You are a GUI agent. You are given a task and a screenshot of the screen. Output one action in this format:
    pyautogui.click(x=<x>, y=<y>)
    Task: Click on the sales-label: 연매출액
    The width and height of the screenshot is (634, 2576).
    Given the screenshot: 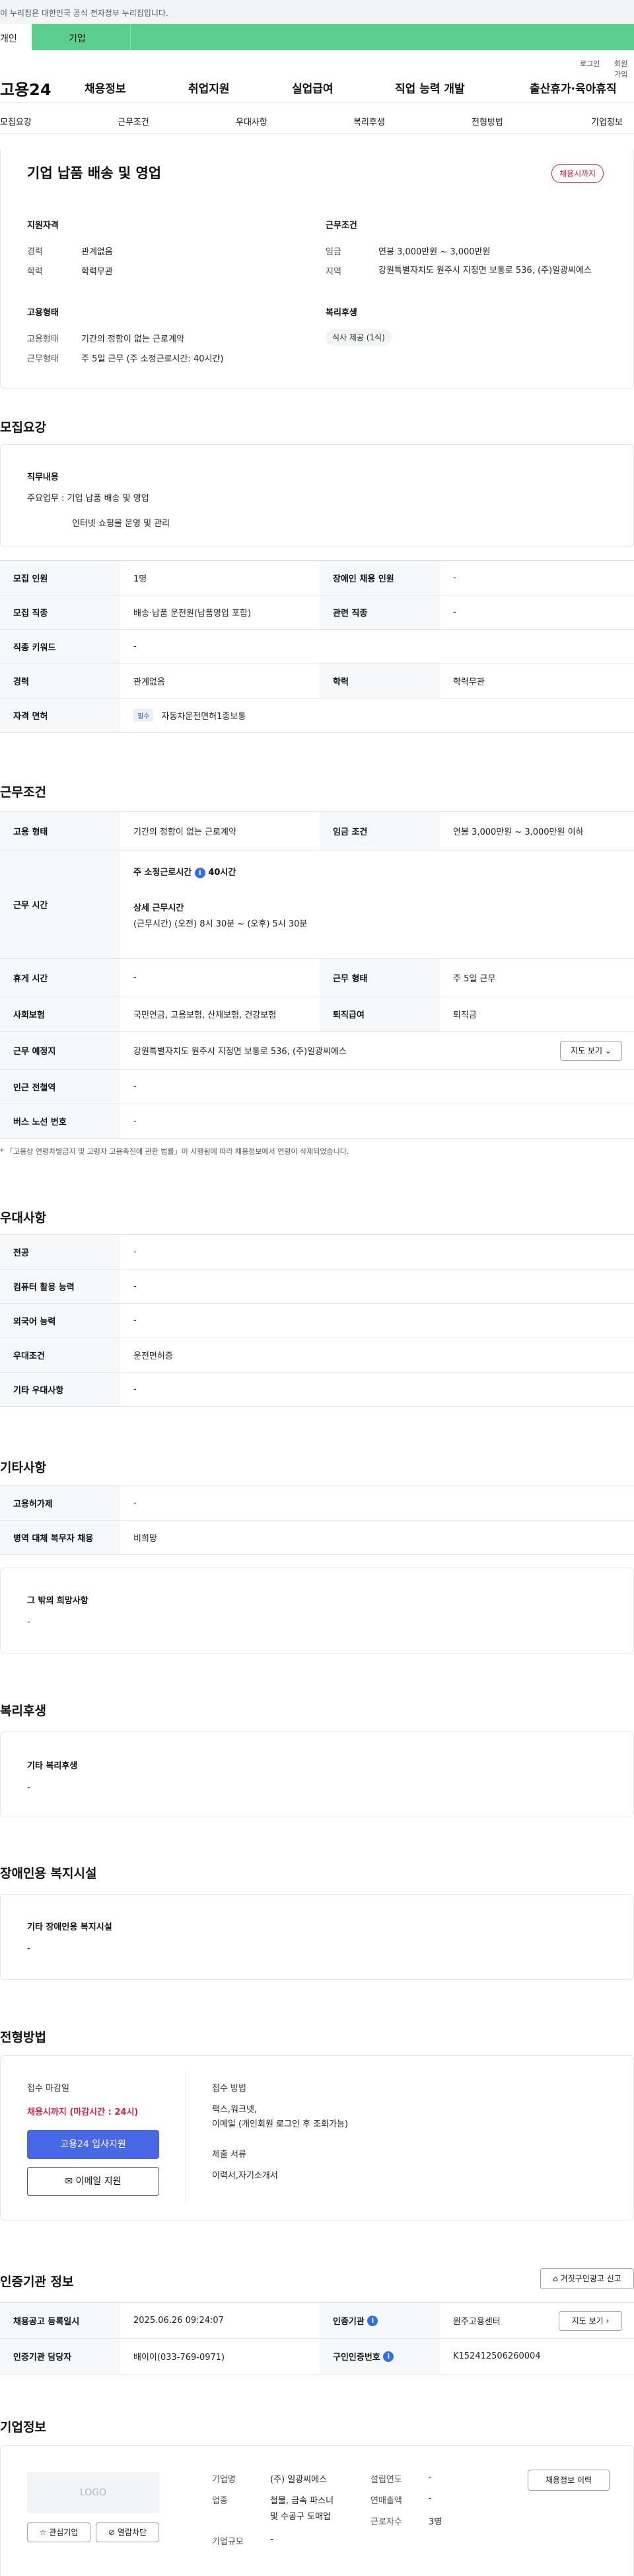 What is the action you would take?
    pyautogui.click(x=386, y=2501)
    